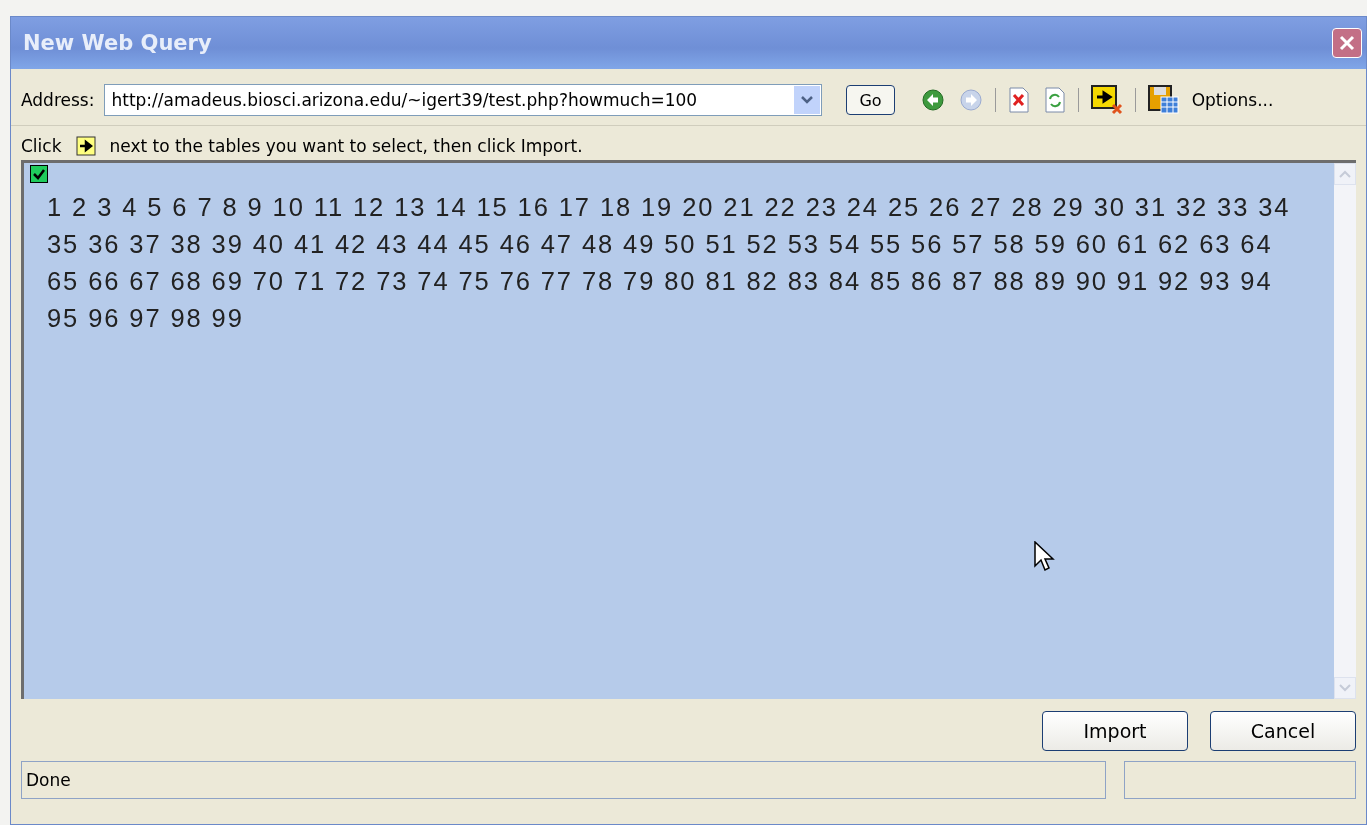 This screenshot has height=825, width=1367. I want to click on status-text: Done, so click(563, 780).